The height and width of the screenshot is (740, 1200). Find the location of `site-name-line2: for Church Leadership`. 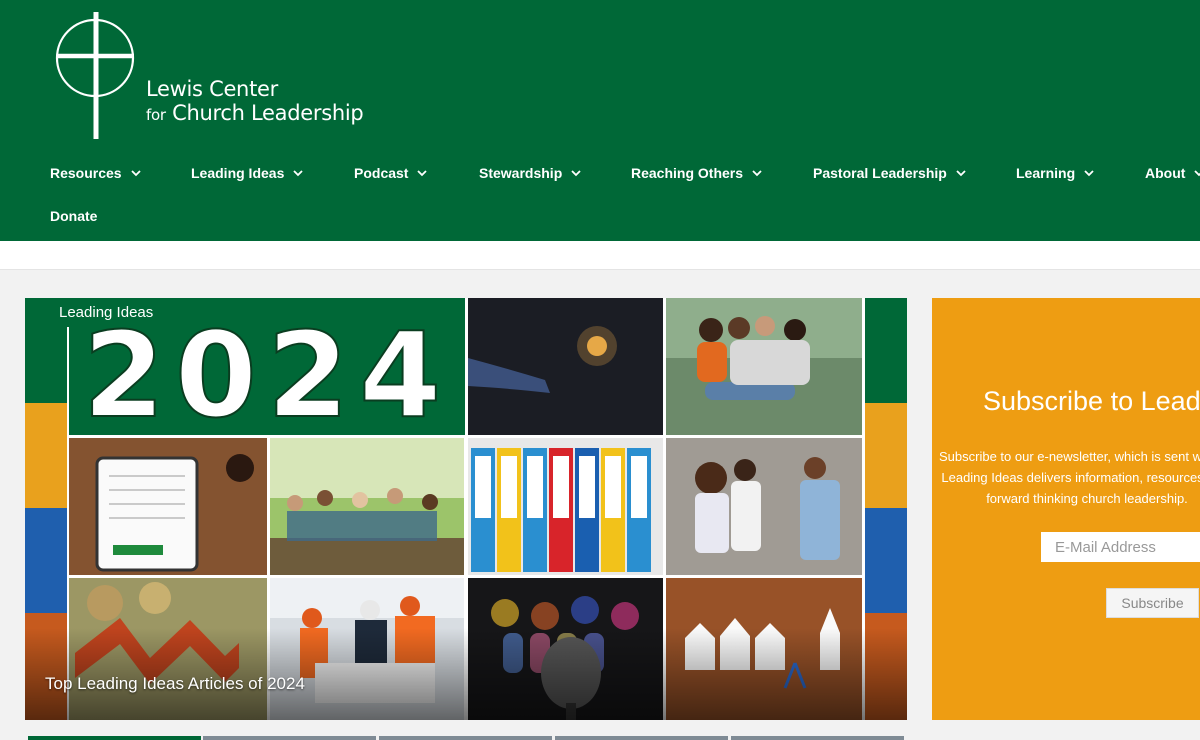

site-name-line2: for Church Leadership is located at coordinates (255, 114).